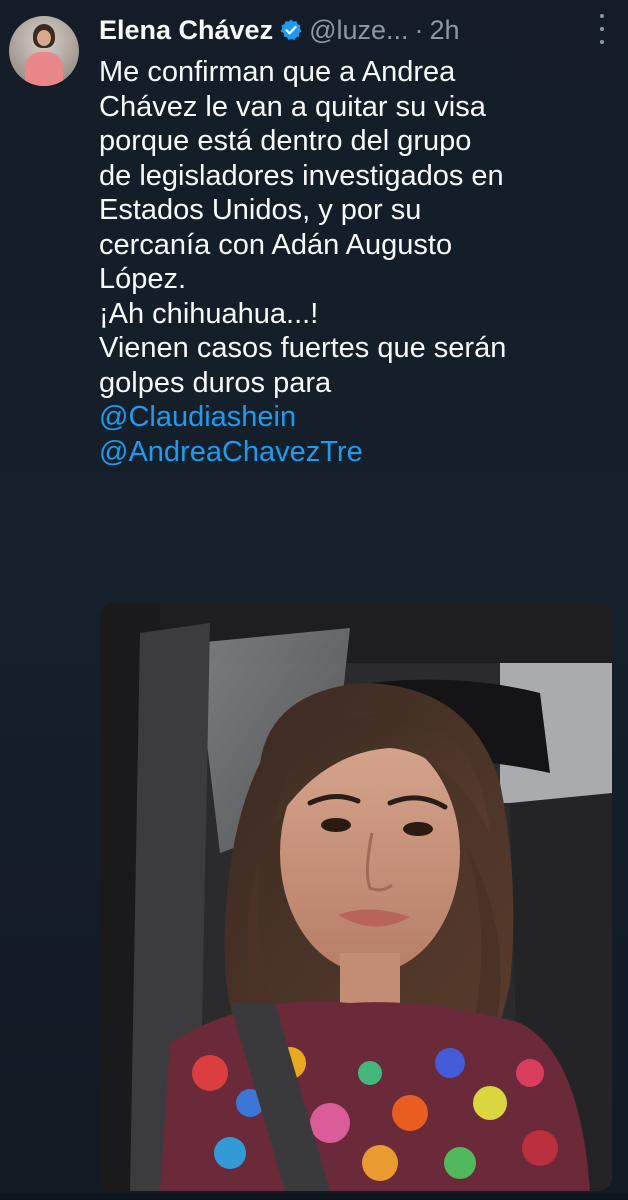  I want to click on tweet-text-line: Me confirman que a Andrea, so click(277, 72).